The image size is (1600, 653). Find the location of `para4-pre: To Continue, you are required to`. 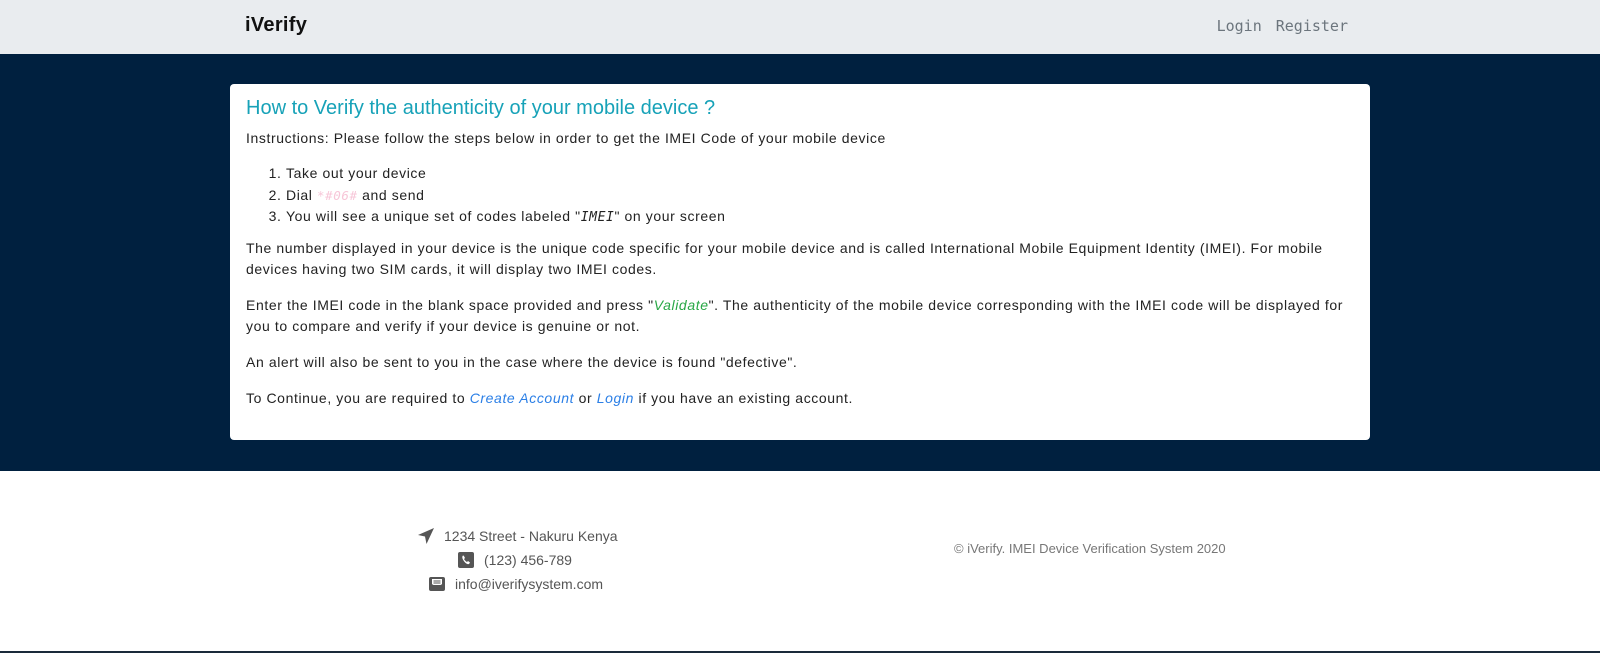

para4-pre: To Continue, you are required to is located at coordinates (358, 397).